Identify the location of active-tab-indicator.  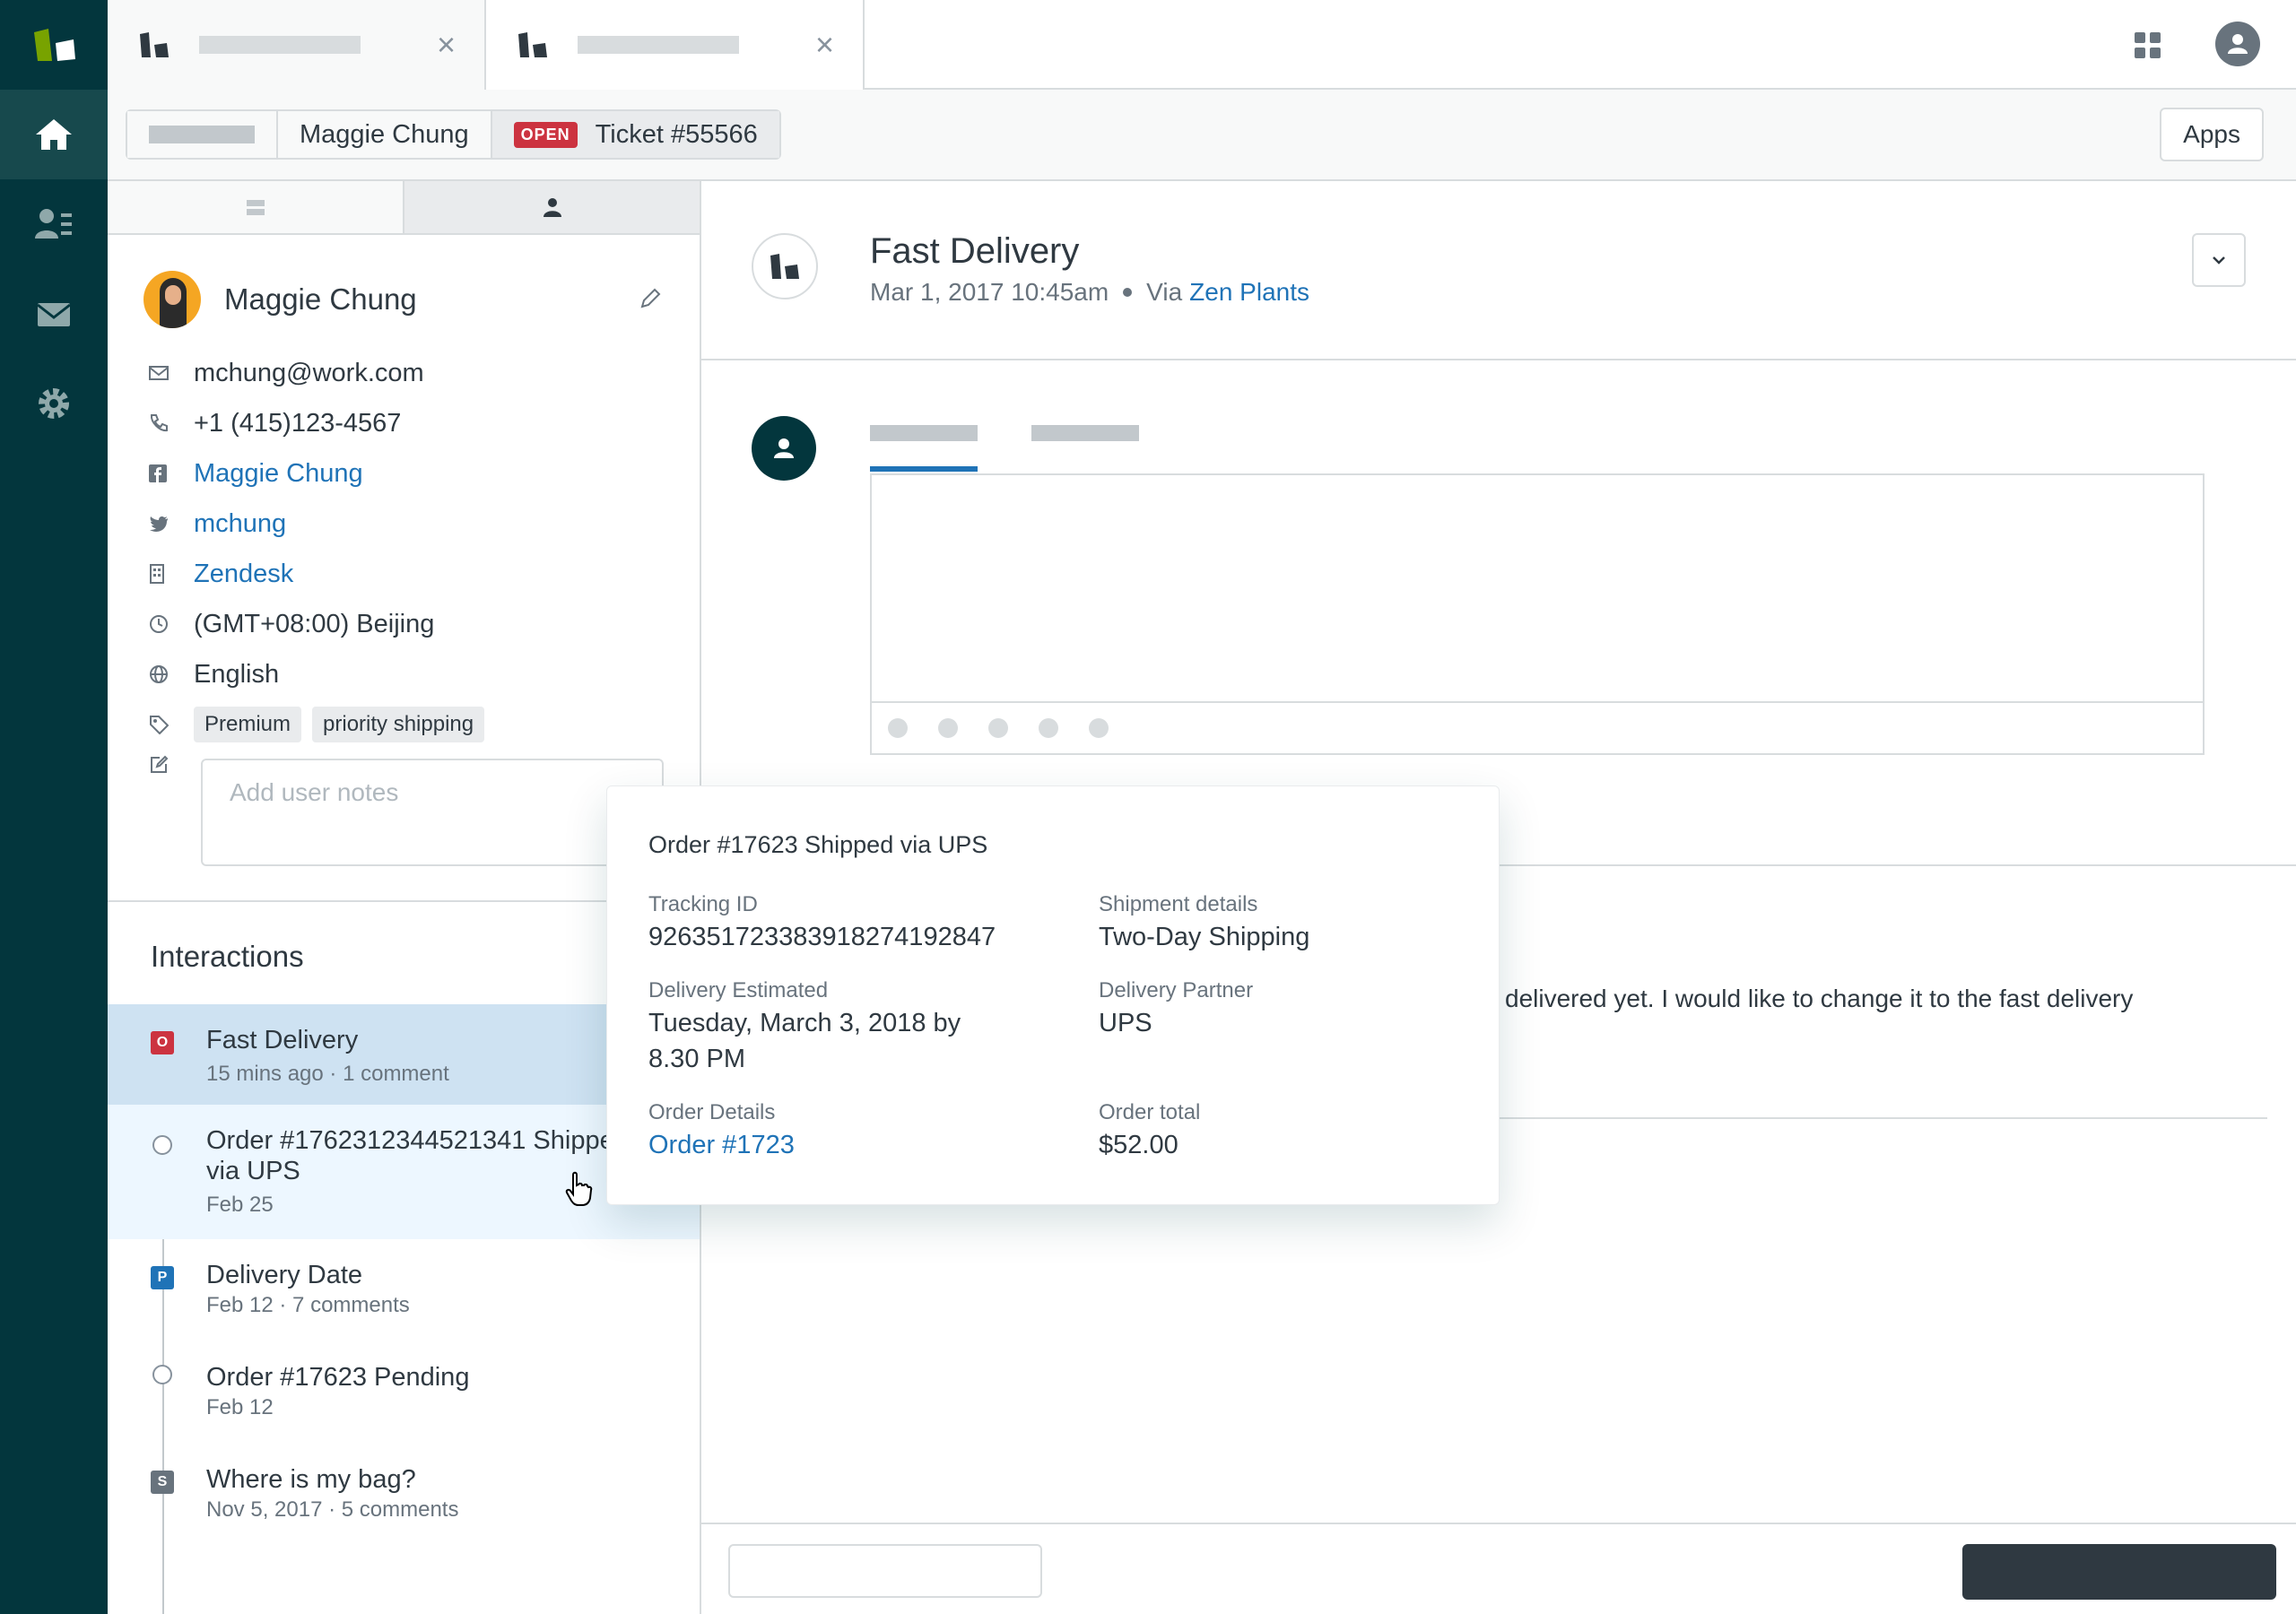
(924, 469).